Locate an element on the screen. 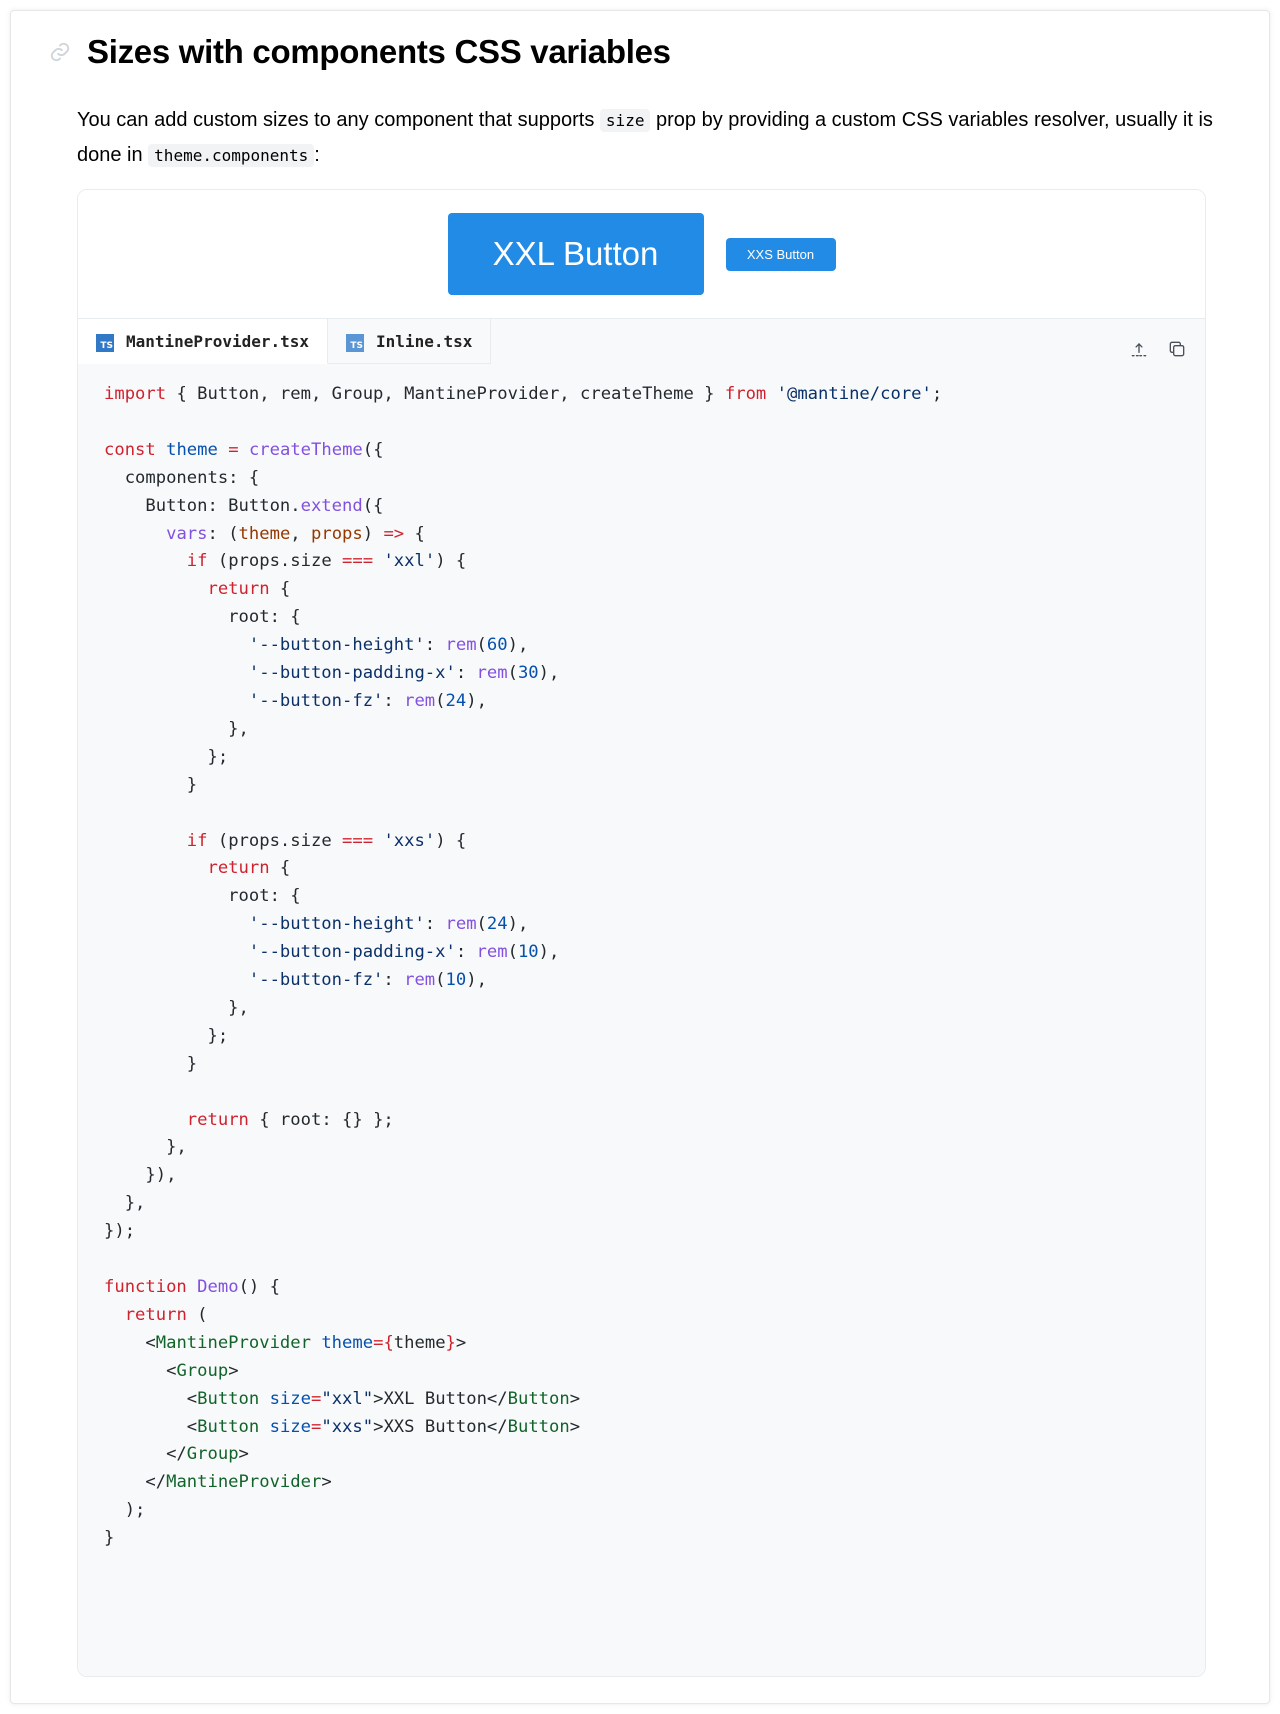 The image size is (1280, 1714). code-line: if (props.size === 'xxl') { is located at coordinates (326, 561).